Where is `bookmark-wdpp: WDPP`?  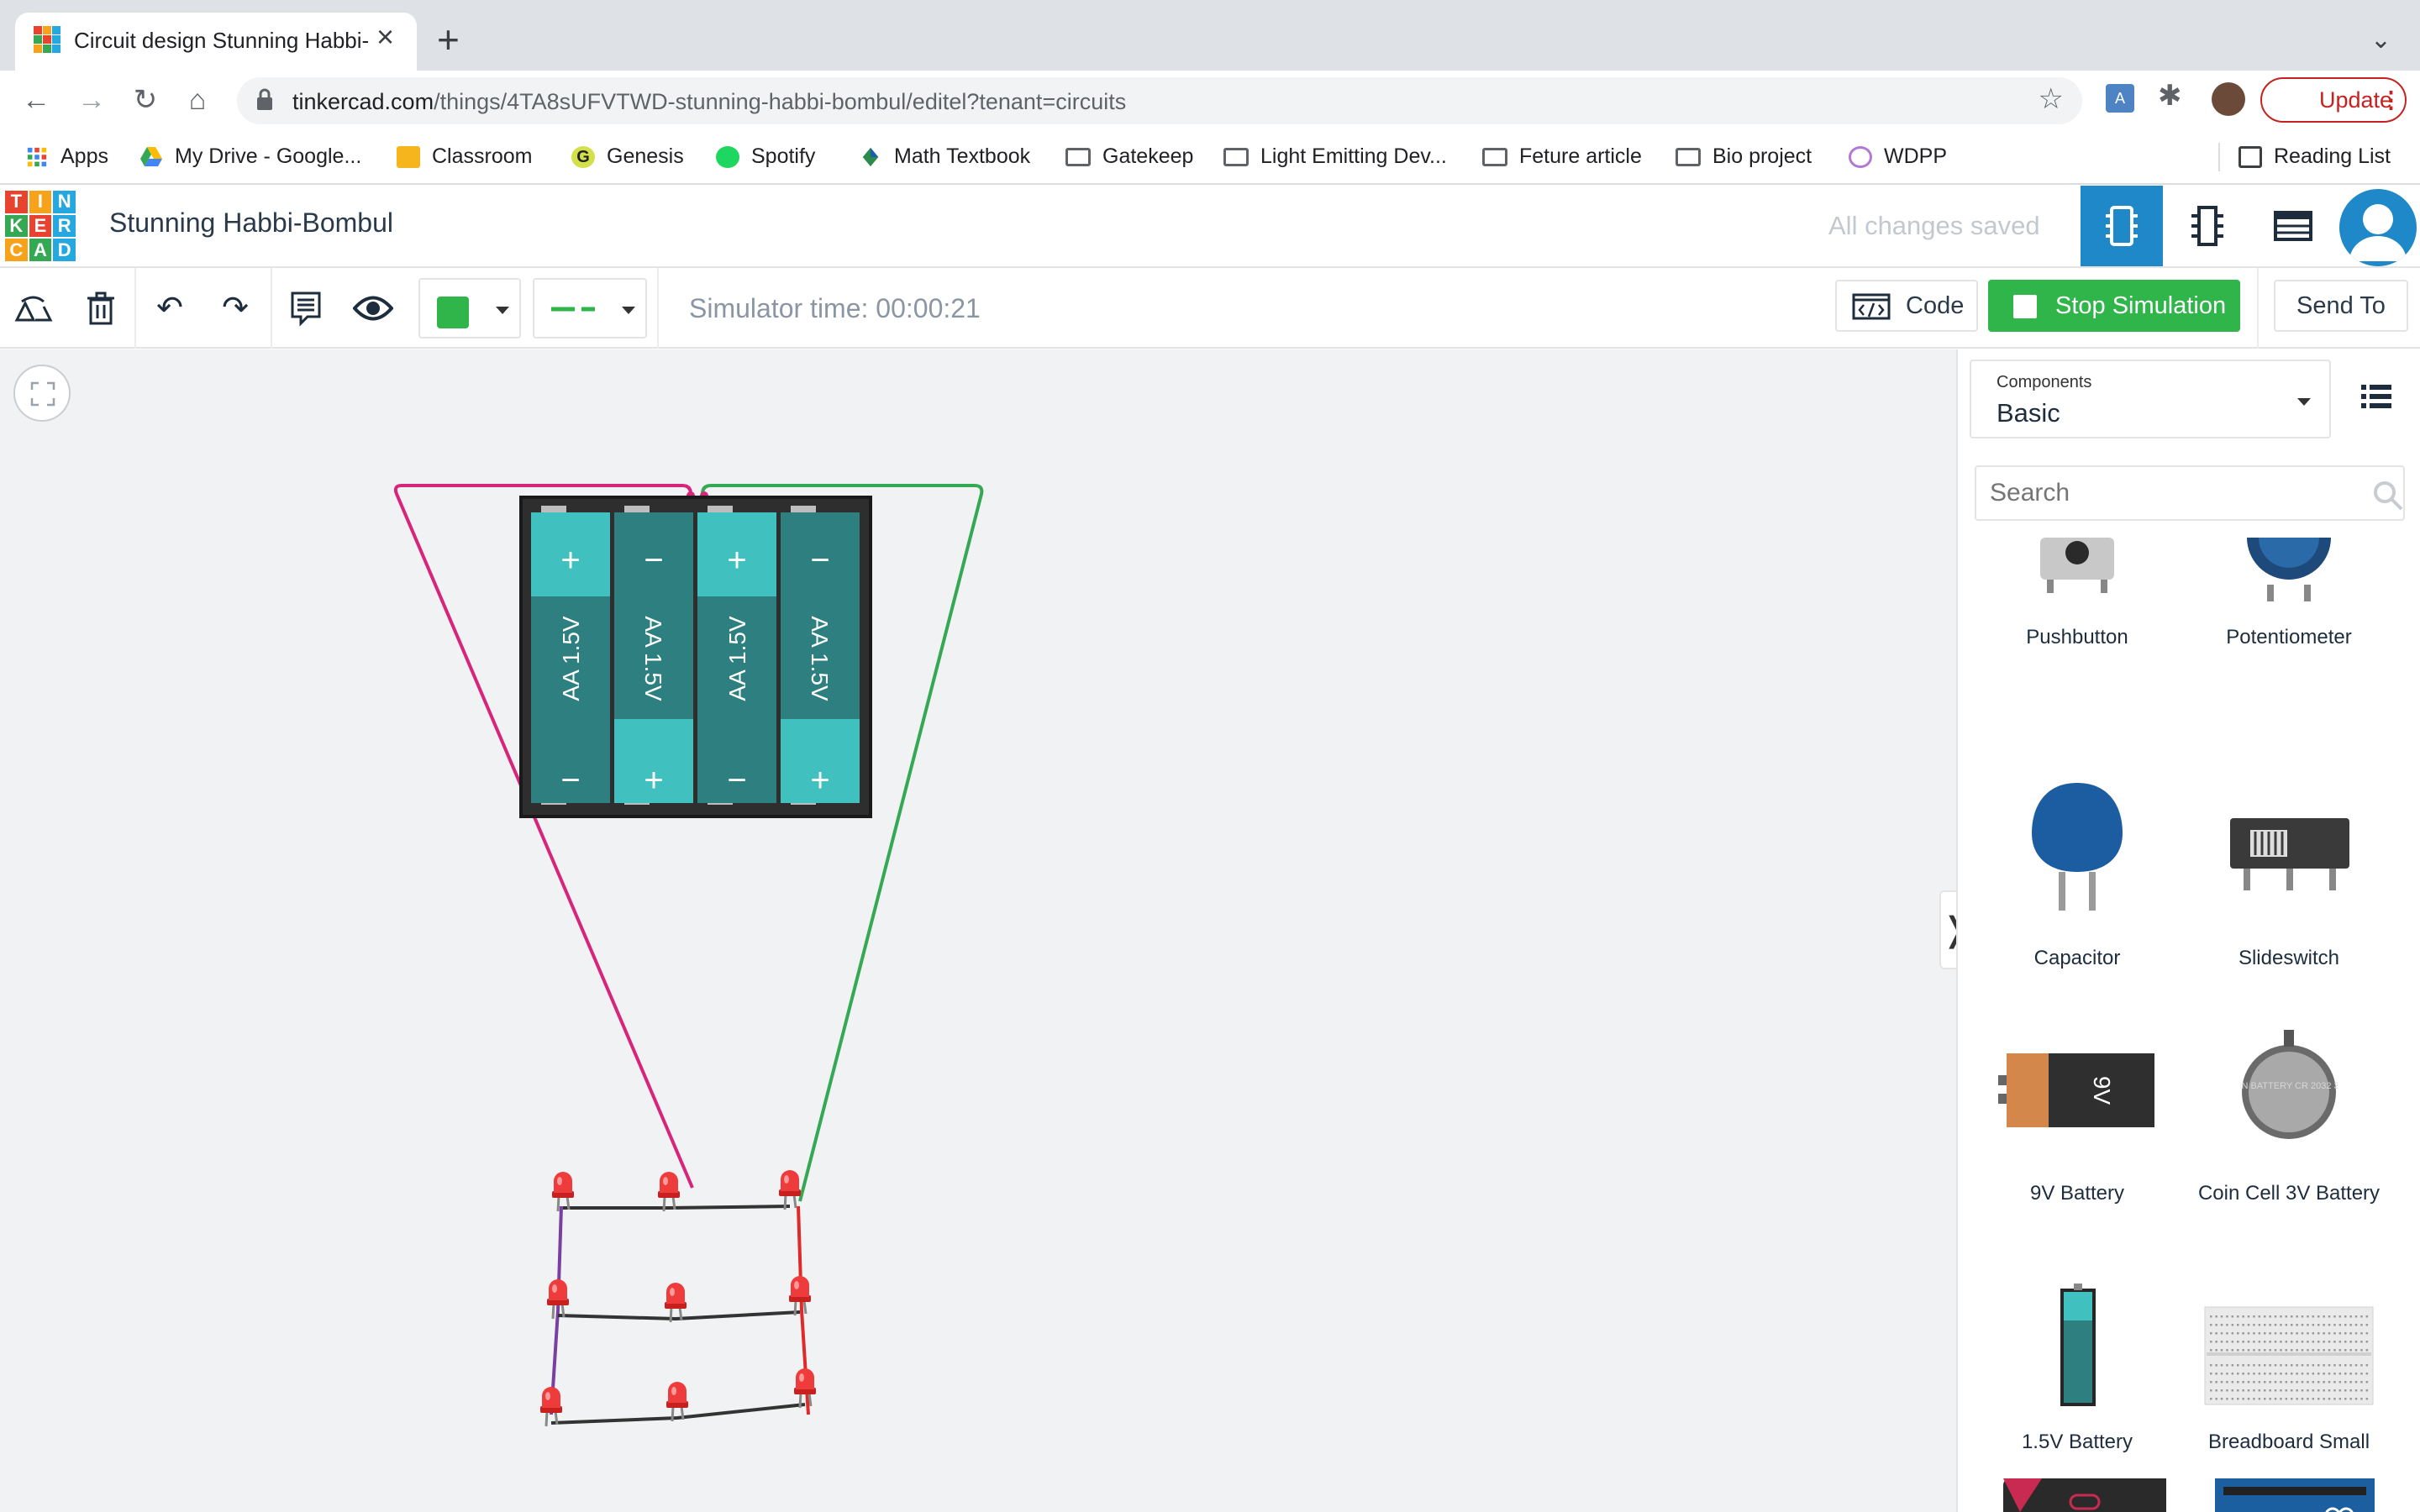 bookmark-wdpp: WDPP is located at coordinates (1898, 156).